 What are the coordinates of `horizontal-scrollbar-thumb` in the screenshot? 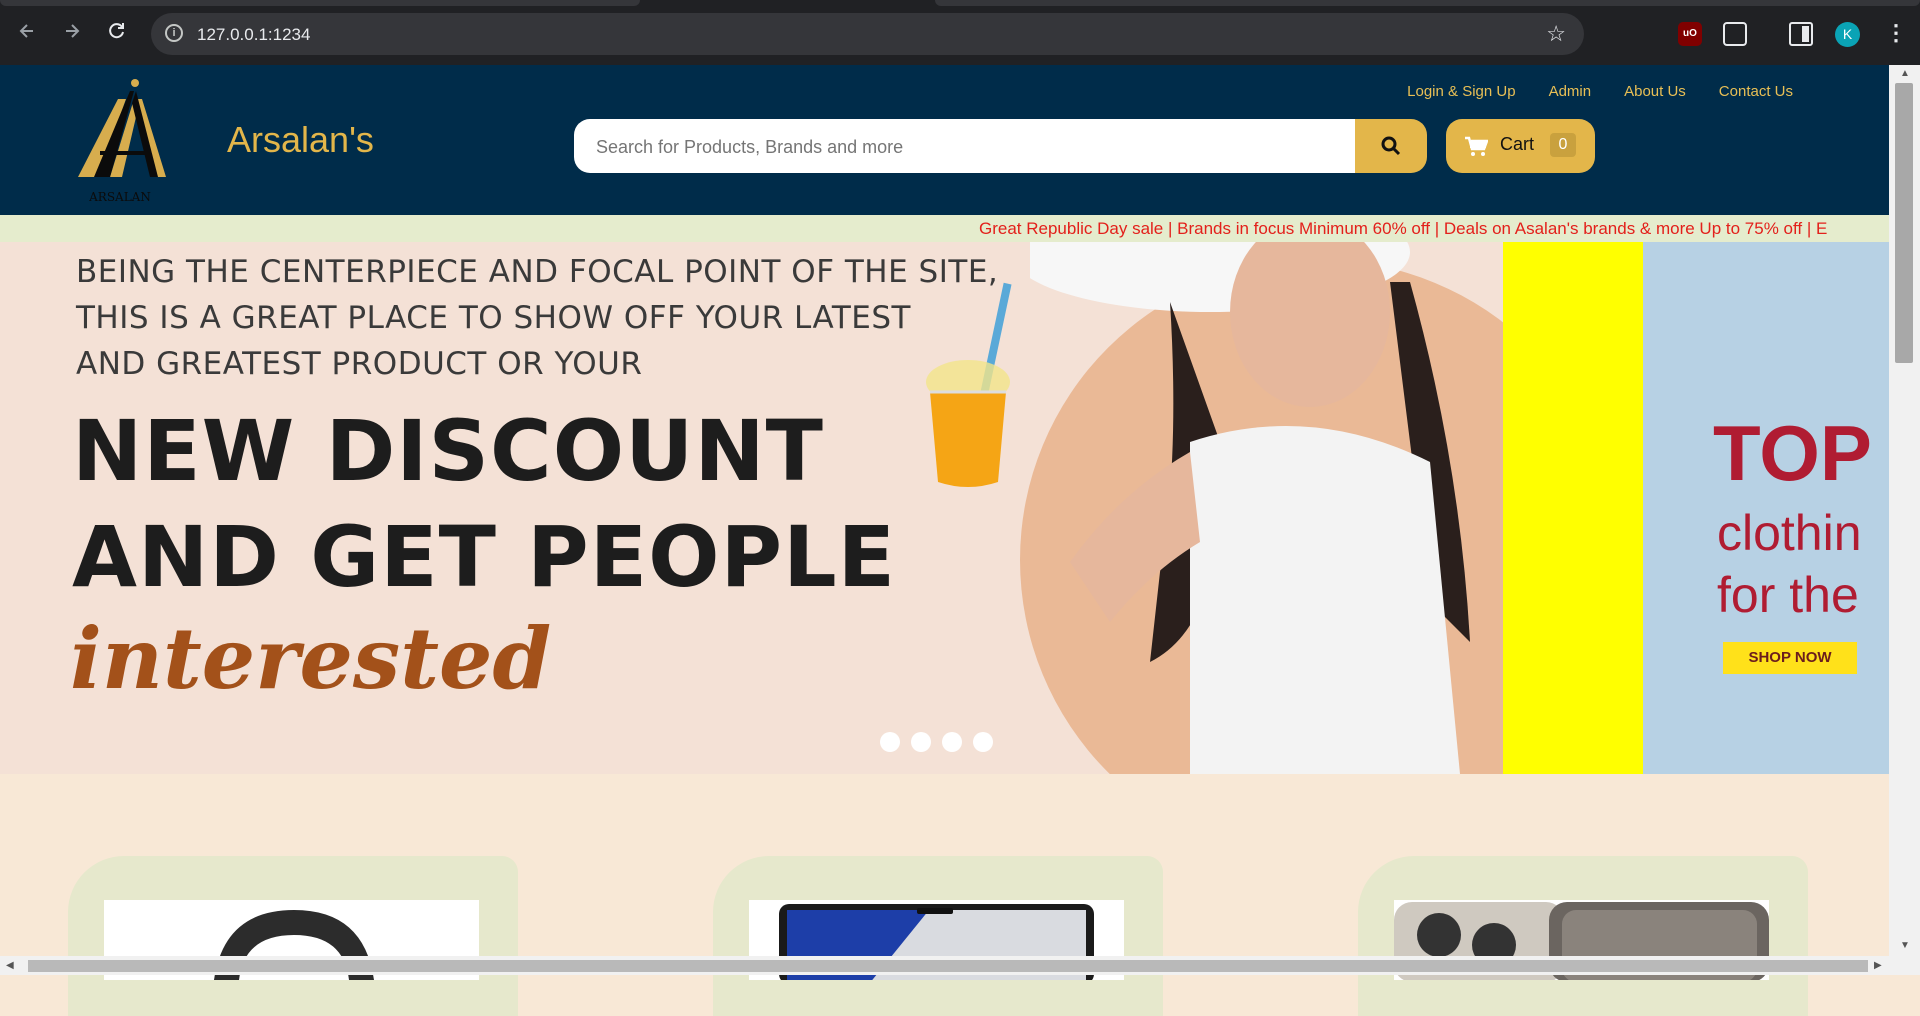 It's located at (948, 966).